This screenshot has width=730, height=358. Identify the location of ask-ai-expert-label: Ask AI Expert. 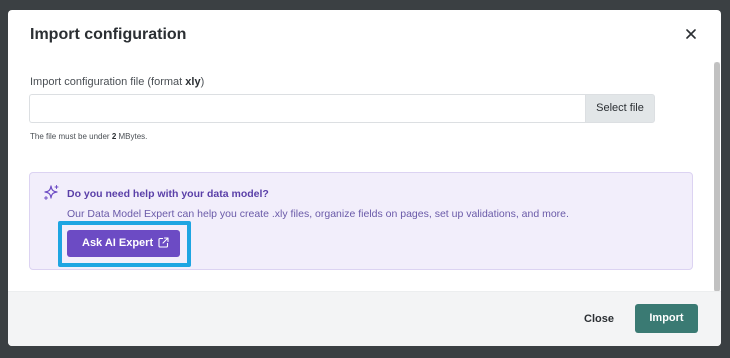
(118, 243).